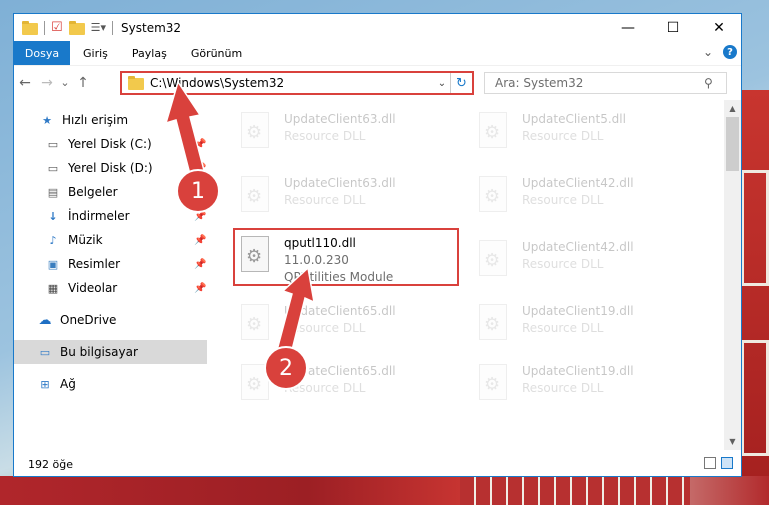 Image resolution: width=769 pixels, height=505 pixels. Describe the element at coordinates (346, 257) in the screenshot. I see `highlight-box-file` at that location.